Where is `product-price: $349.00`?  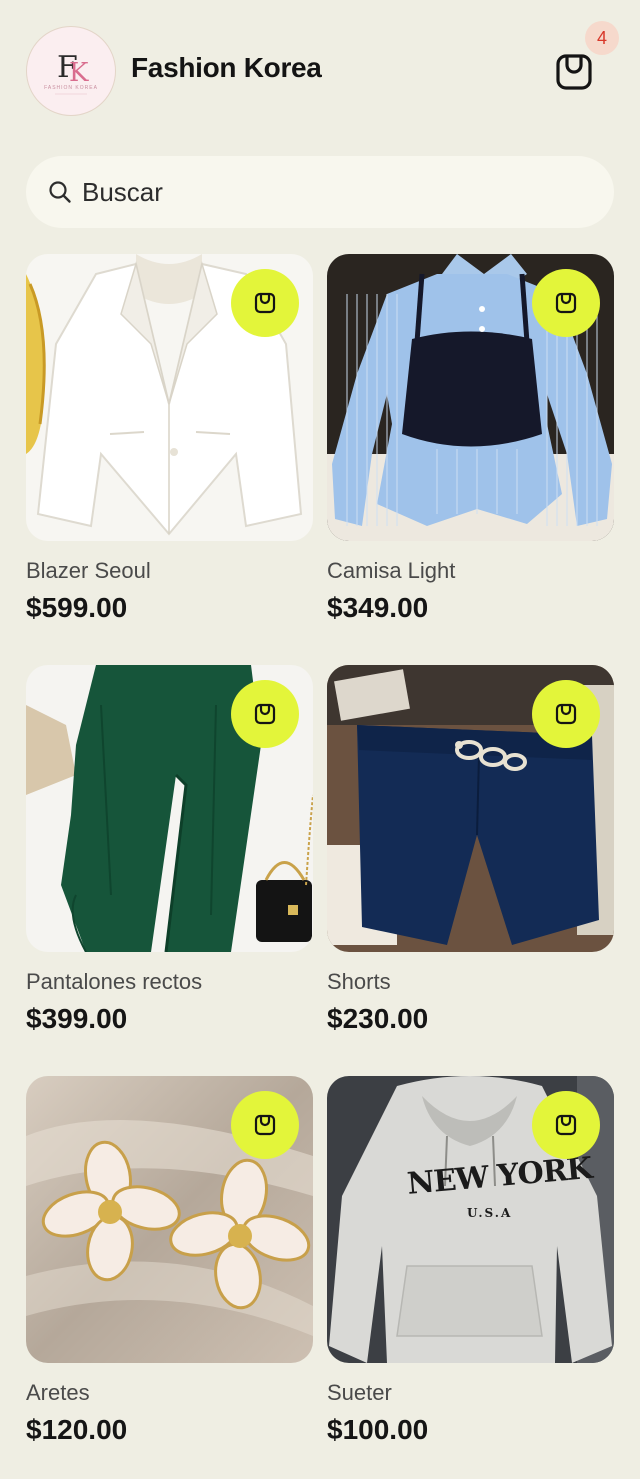 product-price: $349.00 is located at coordinates (378, 607).